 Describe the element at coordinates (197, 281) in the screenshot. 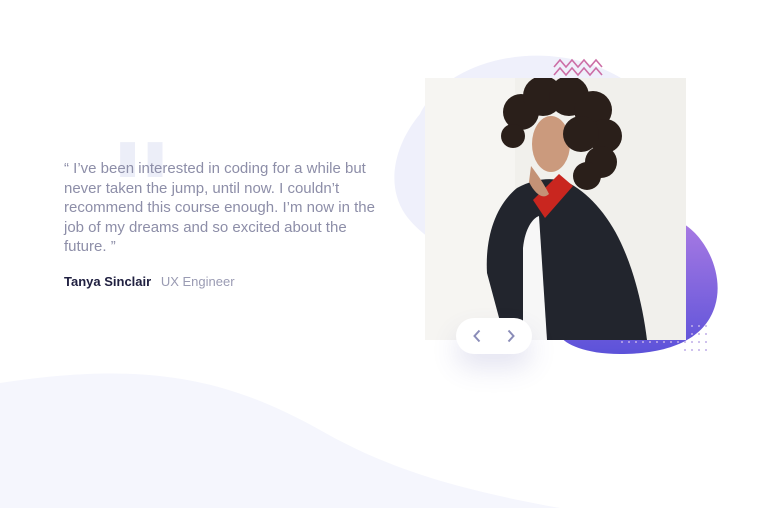

I see `author-role: UX Engineer` at that location.